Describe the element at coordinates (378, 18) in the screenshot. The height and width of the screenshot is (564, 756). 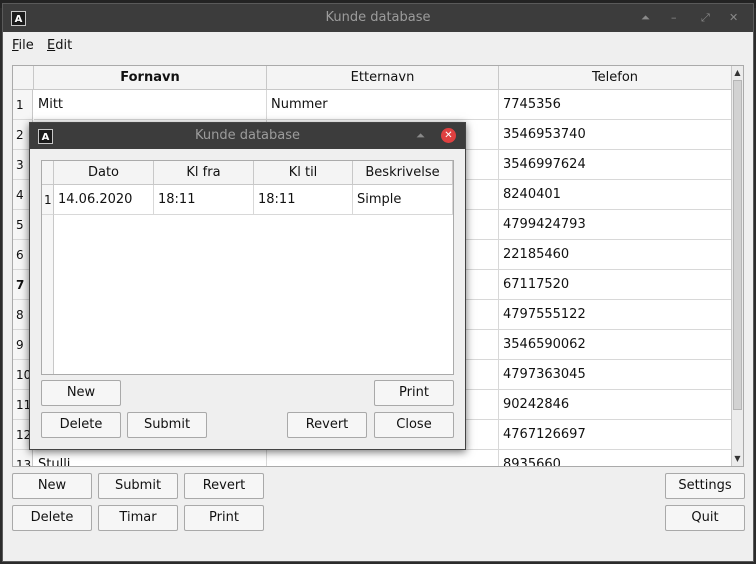
I see `main-titlebar: A Kunde database ⏶ – ⤢ ✕` at that location.